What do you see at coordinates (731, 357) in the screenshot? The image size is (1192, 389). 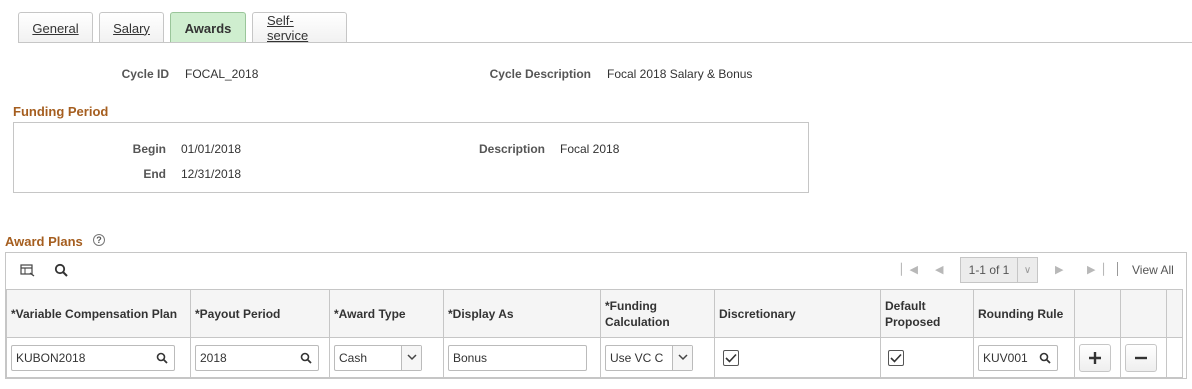 I see `discretionary-checkbox` at bounding box center [731, 357].